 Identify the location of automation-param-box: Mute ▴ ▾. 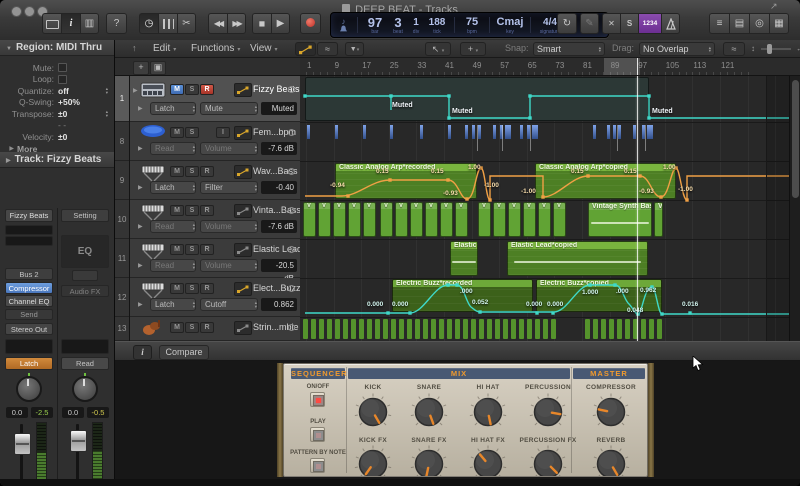
(229, 108).